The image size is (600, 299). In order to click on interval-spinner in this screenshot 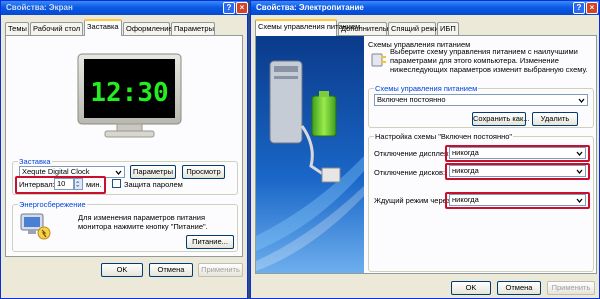, I will do `click(78, 184)`.